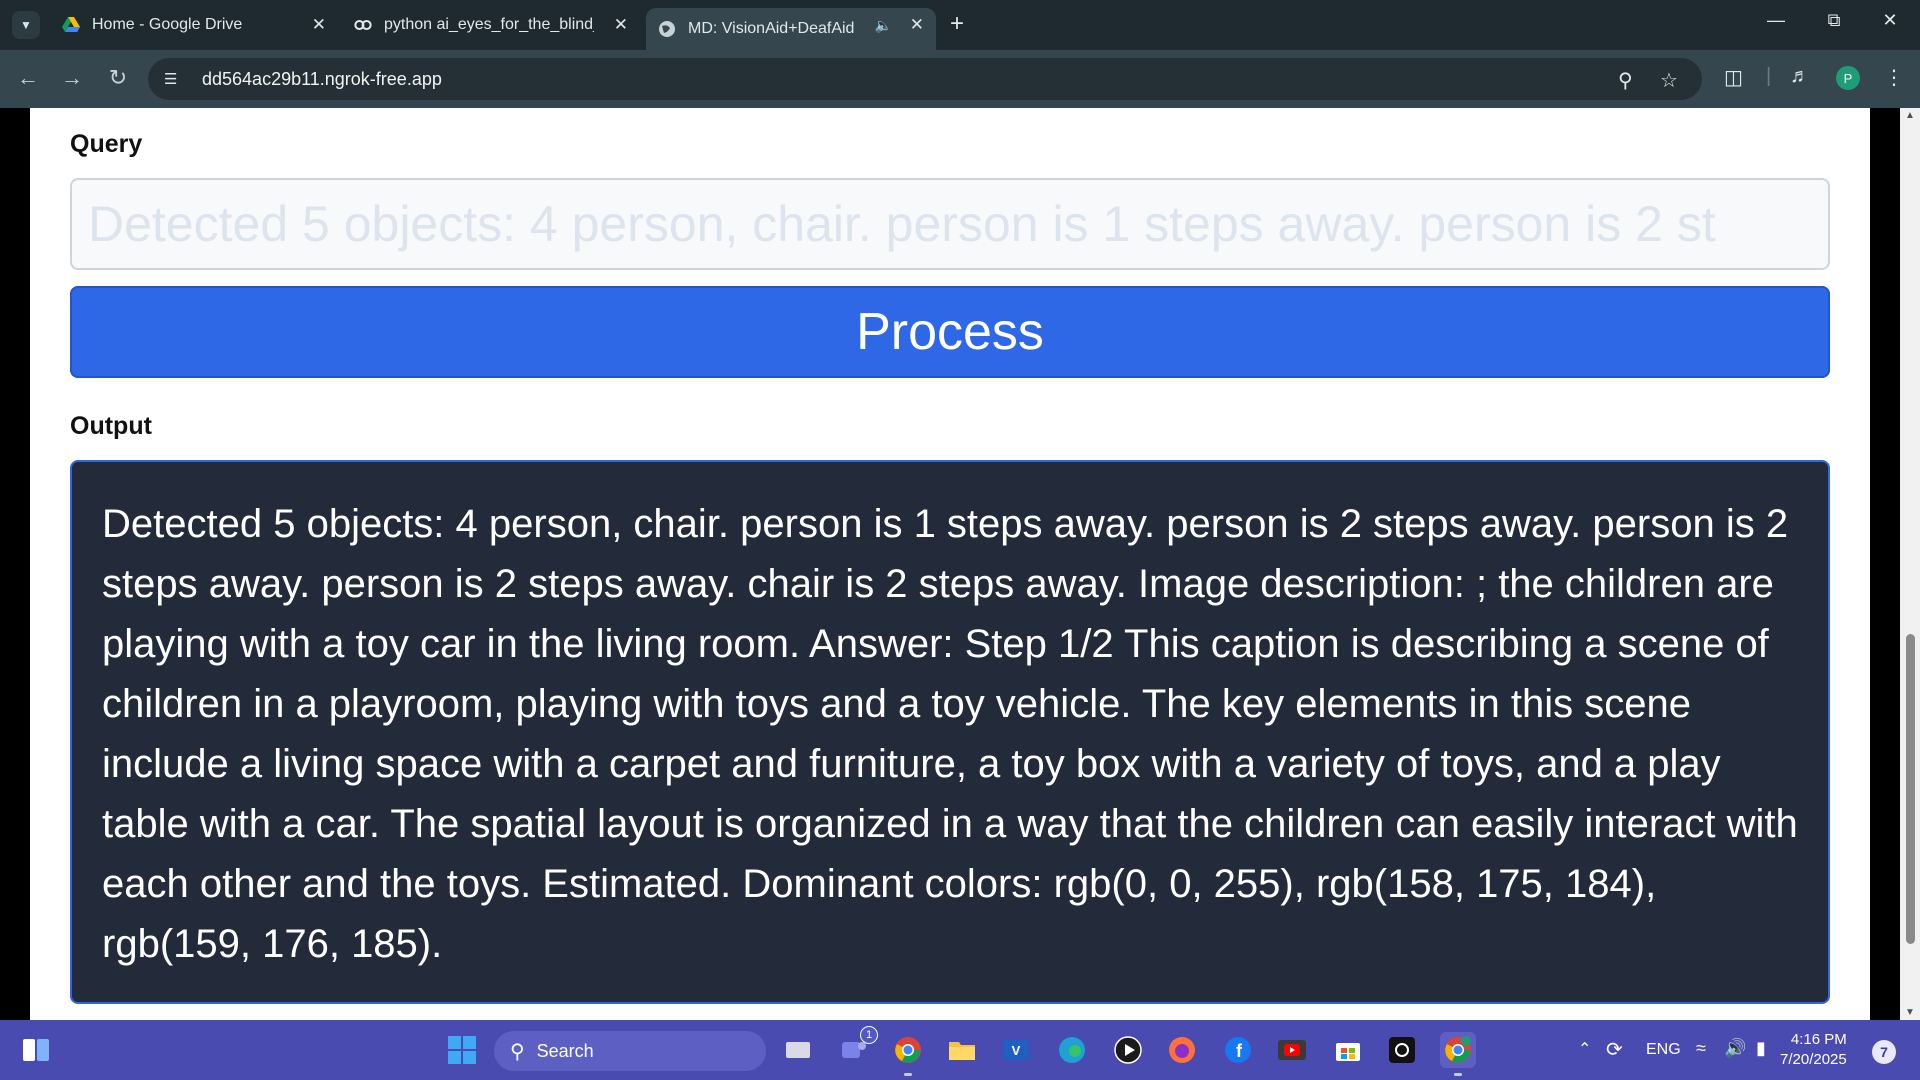  What do you see at coordinates (1733, 77) in the screenshot?
I see `extensions-icon: ◫` at bounding box center [1733, 77].